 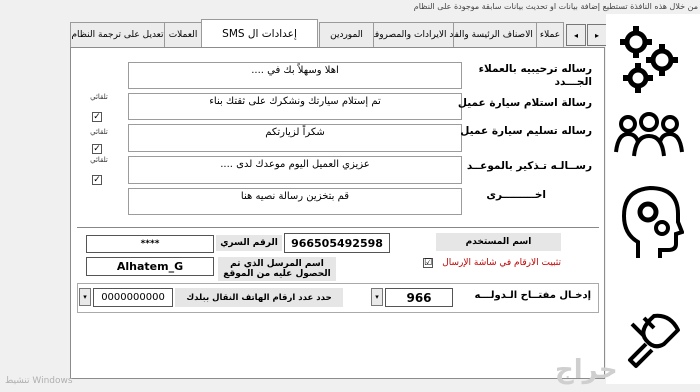 What do you see at coordinates (99, 132) in the screenshot?
I see `deliver-auto-label: تلقائي` at bounding box center [99, 132].